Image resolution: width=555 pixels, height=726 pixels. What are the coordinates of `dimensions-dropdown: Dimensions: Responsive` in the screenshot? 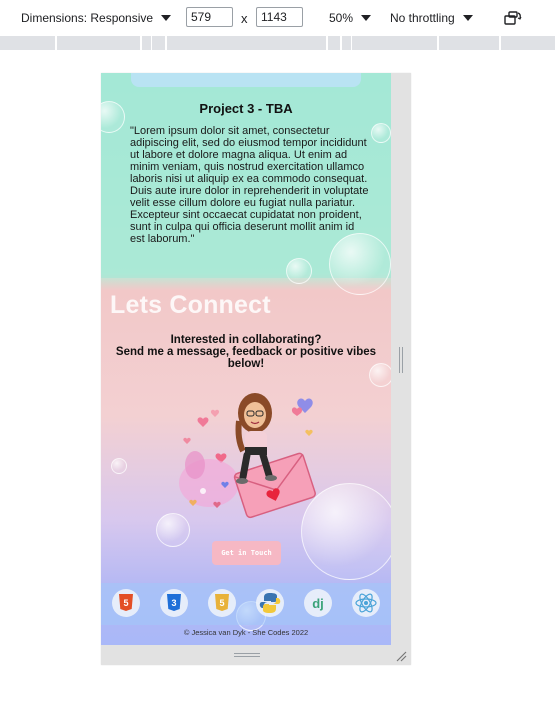 It's located at (96, 18).